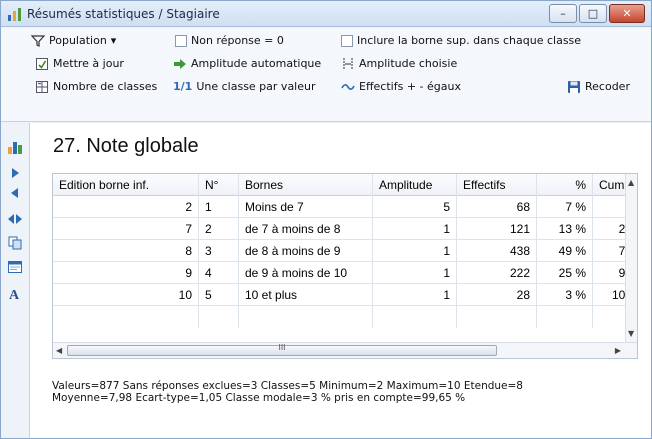  I want to click on amplitude-auto-button: Amplitude automatique, so click(247, 64).